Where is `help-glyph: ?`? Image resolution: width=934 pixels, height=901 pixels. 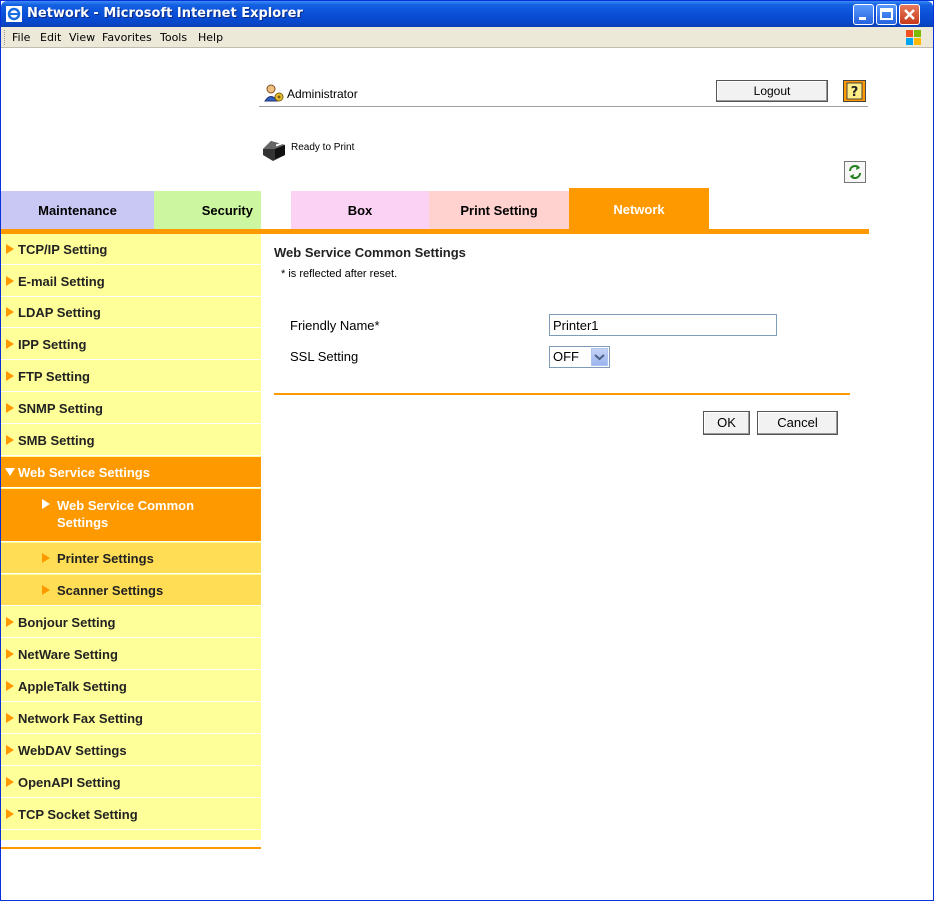 help-glyph: ? is located at coordinates (855, 92).